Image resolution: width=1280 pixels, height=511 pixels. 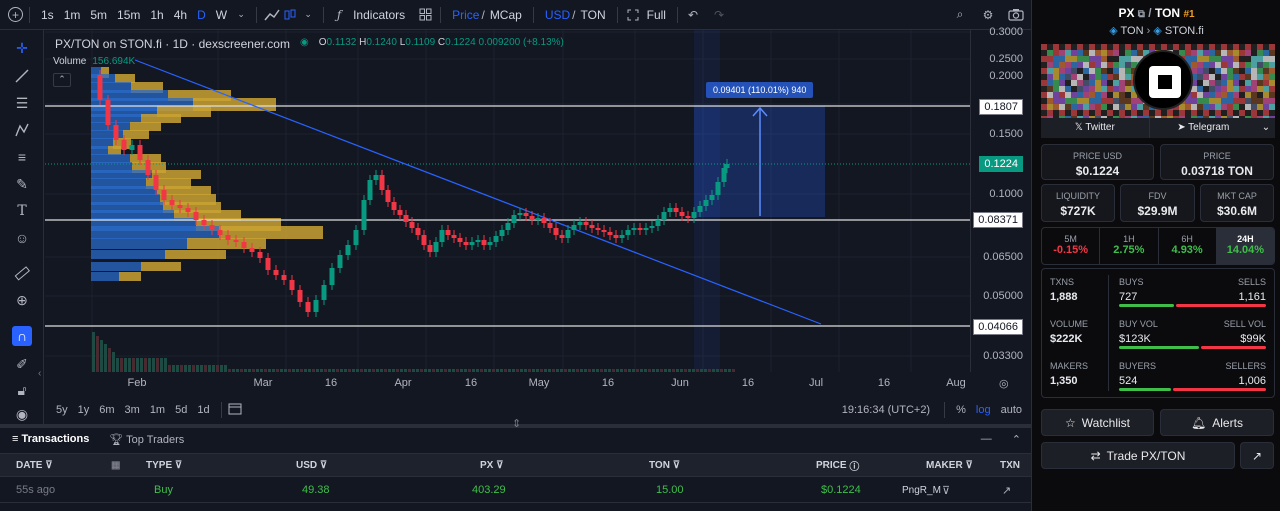 What do you see at coordinates (22, 390) in the screenshot?
I see `lock-icon: 🔓︎` at bounding box center [22, 390].